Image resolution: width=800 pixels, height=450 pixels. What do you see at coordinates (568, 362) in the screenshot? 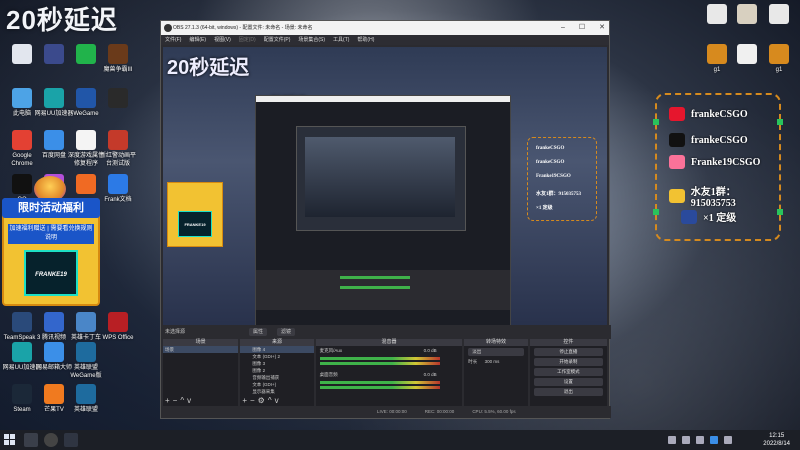
I see `control-button: 开始录制` at bounding box center [568, 362].